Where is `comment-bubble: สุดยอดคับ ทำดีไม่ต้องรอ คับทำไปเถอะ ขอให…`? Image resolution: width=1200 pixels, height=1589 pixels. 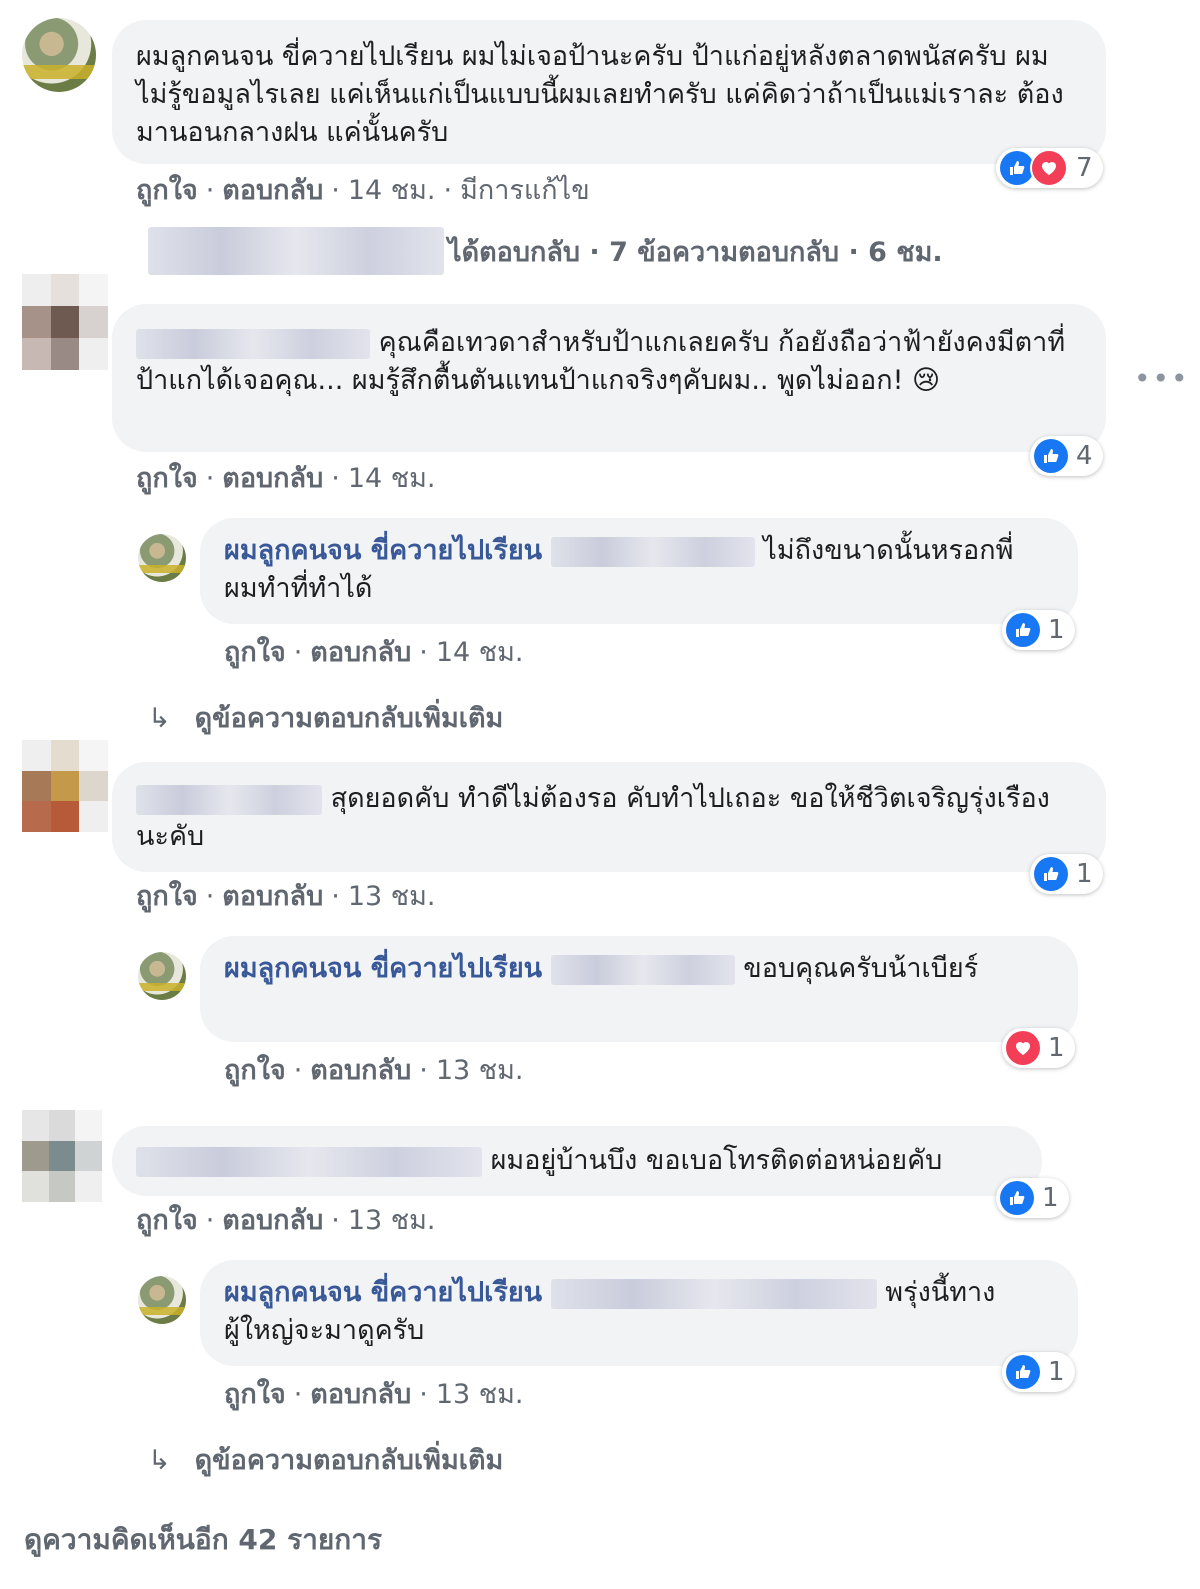 comment-bubble: สุดยอดคับ ทำดีไม่ต้องรอ คับทำไปเถอะ ขอให… is located at coordinates (609, 817).